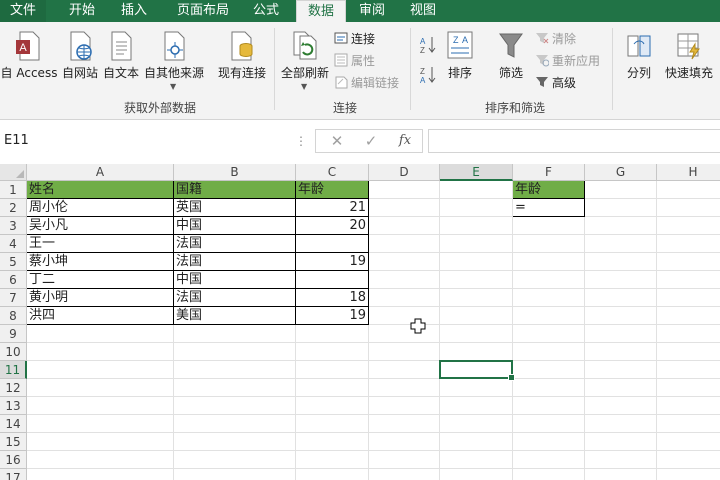 Image resolution: width=720 pixels, height=480 pixels. I want to click on table-cell: 洪四, so click(100, 316).